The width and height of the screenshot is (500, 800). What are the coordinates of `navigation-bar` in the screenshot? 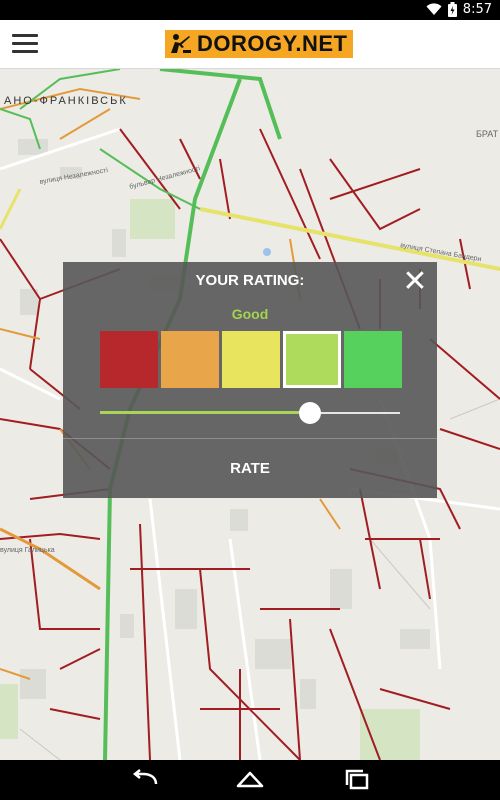 It's located at (250, 780).